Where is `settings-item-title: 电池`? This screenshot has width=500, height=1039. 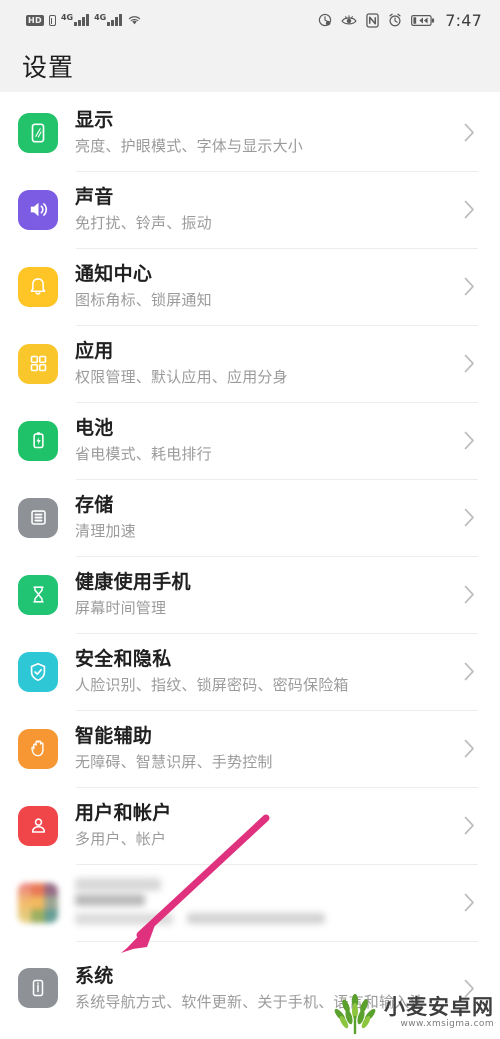 settings-item-title: 电池 is located at coordinates (94, 428).